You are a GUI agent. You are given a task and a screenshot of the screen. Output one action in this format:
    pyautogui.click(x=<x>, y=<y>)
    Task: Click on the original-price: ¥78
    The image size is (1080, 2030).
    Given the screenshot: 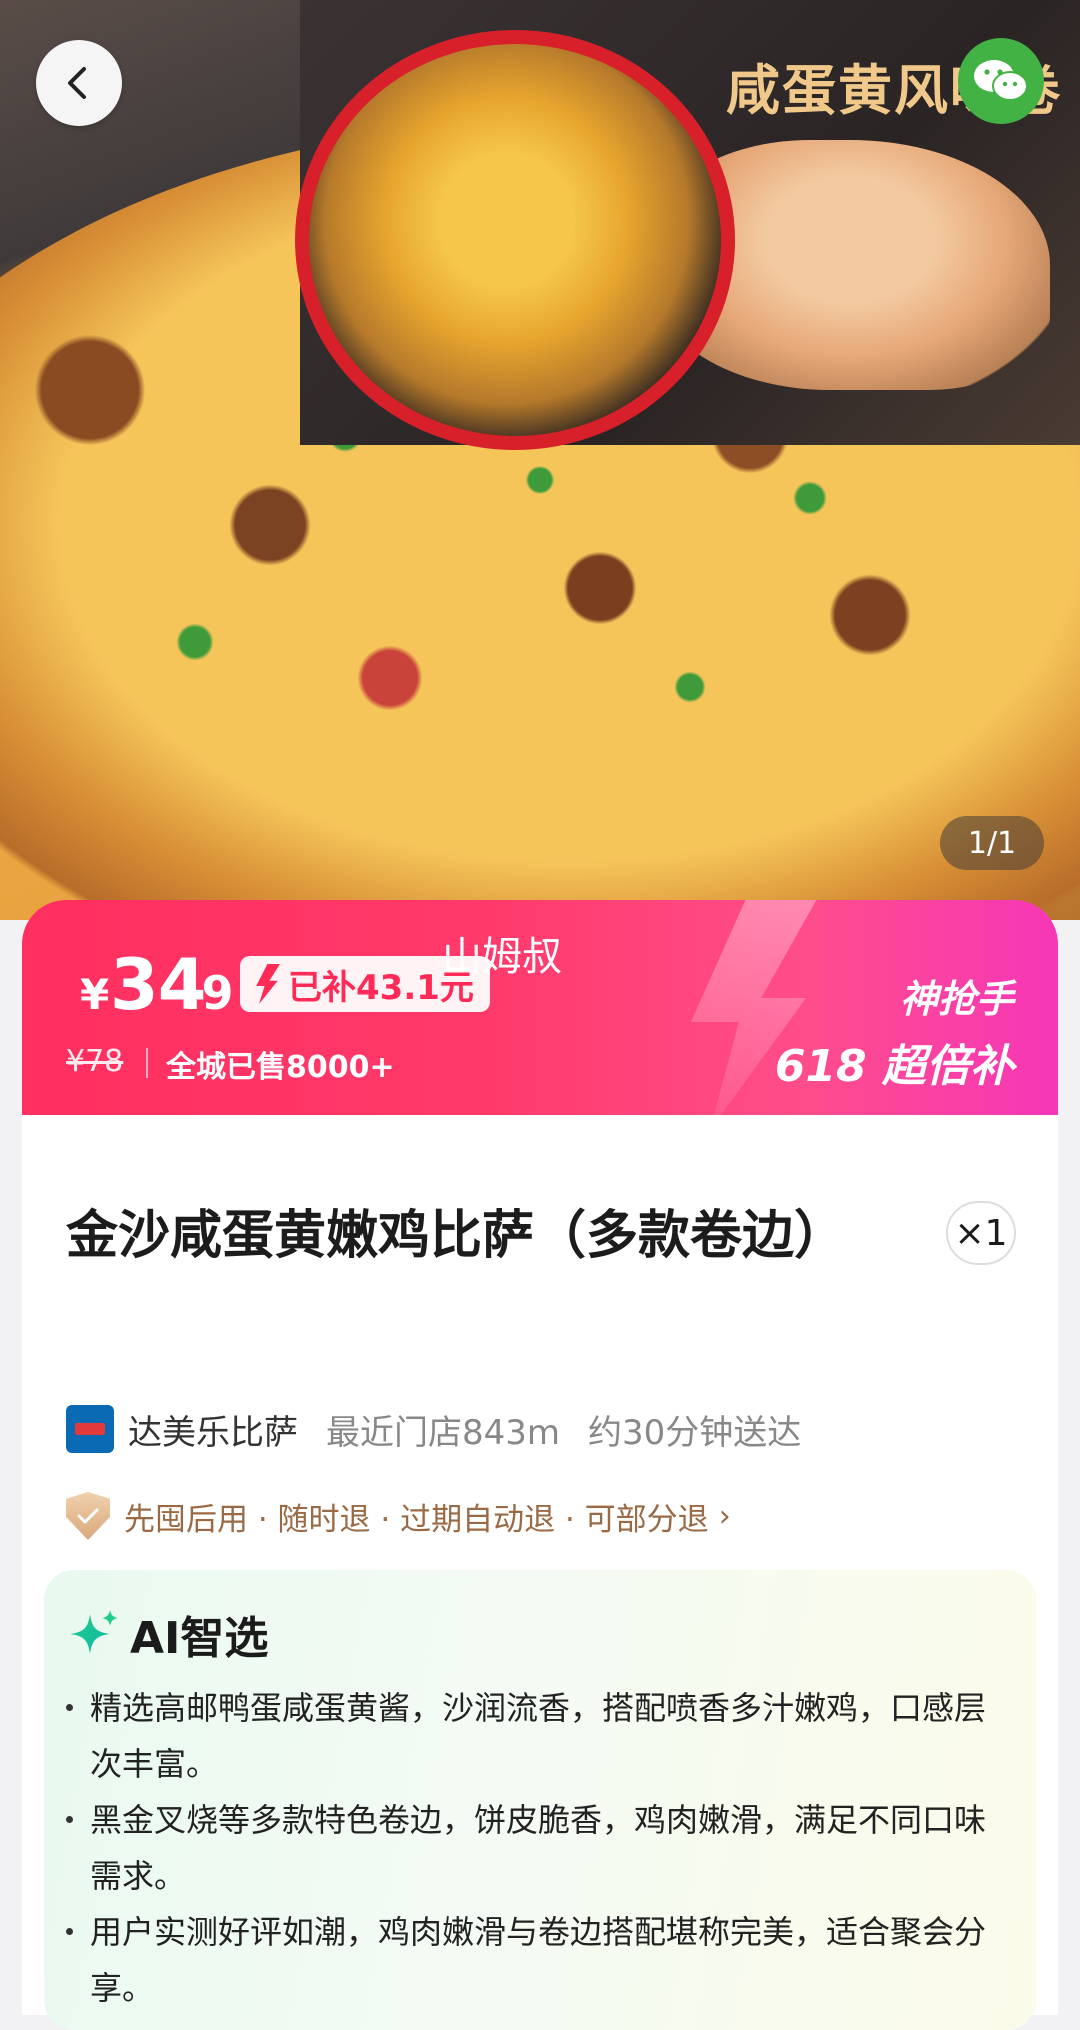 What is the action you would take?
    pyautogui.click(x=95, y=1061)
    